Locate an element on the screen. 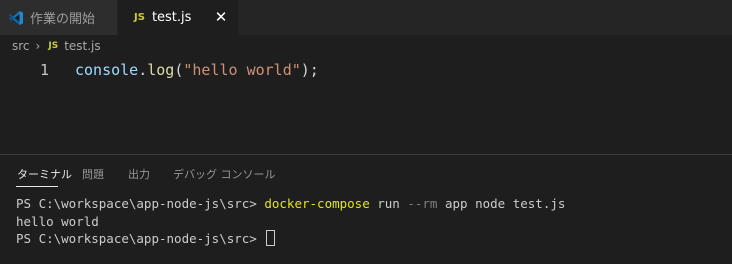 The height and width of the screenshot is (264, 732). breadcrumb-file: test.js is located at coordinates (82, 46).